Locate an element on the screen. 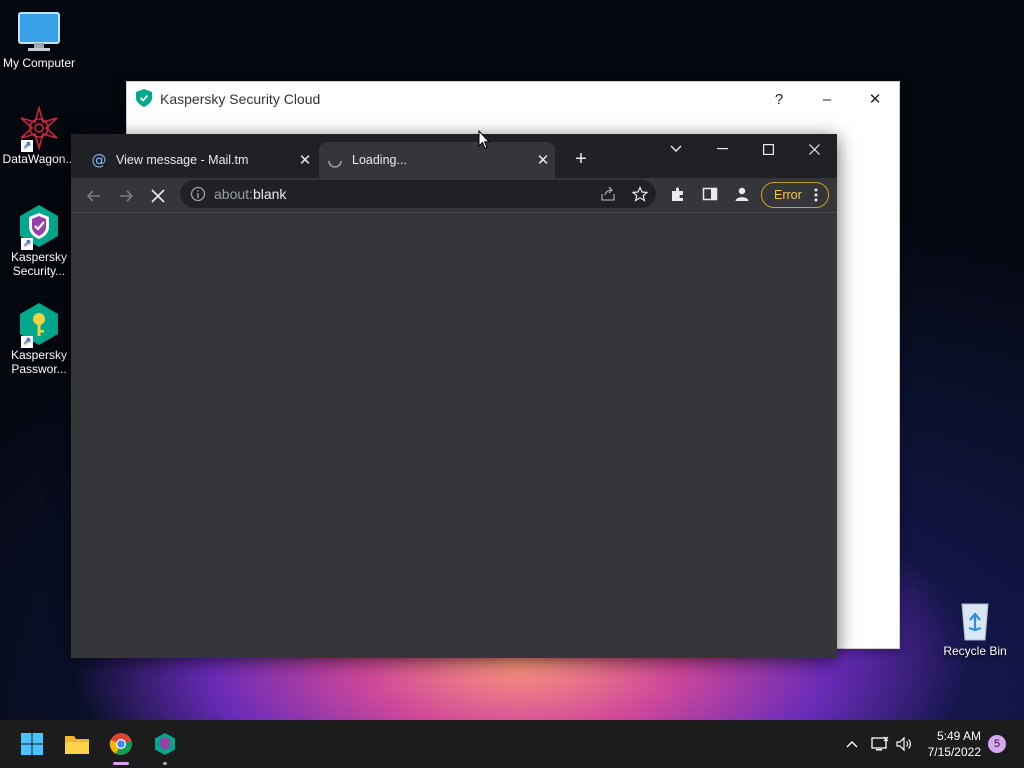  at-sign-icon: @ is located at coordinates (99, 160).